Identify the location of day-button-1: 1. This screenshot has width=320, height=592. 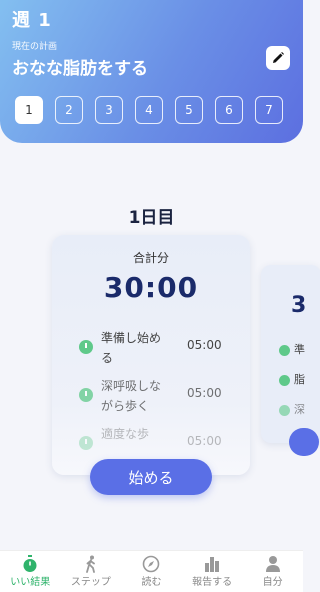
(29, 110).